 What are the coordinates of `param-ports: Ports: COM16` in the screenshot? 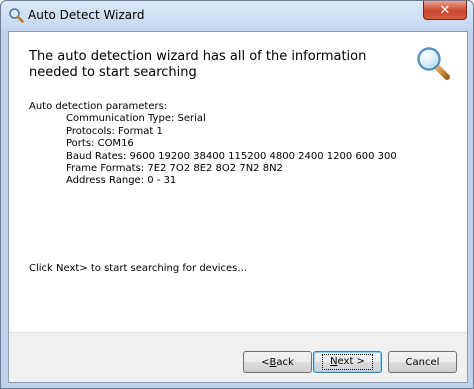 It's located at (100, 144).